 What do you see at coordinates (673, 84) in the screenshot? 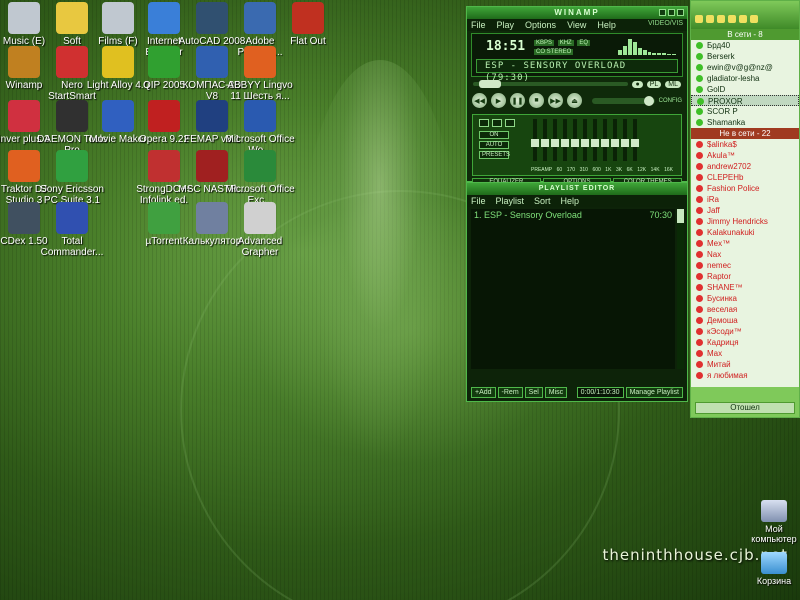
I see `toggle-ml-button: ML` at bounding box center [673, 84].